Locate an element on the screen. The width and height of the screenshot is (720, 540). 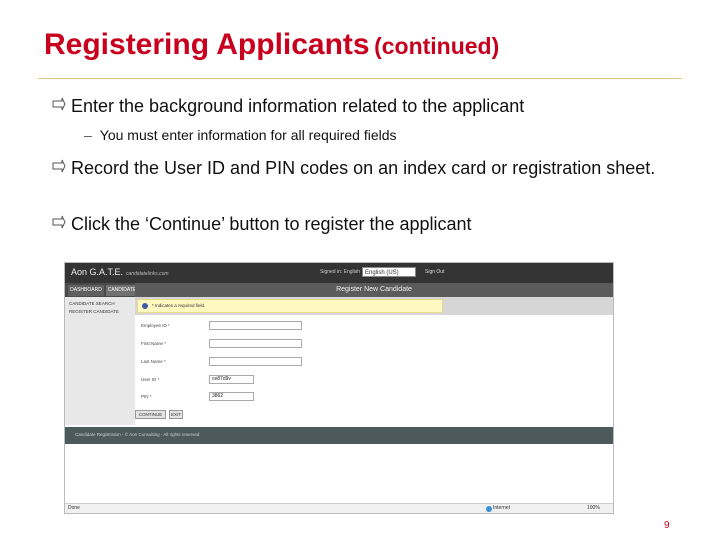
sidebar-item-candidate-search: CANDIDATE SEARCH is located at coordinates (92, 303).